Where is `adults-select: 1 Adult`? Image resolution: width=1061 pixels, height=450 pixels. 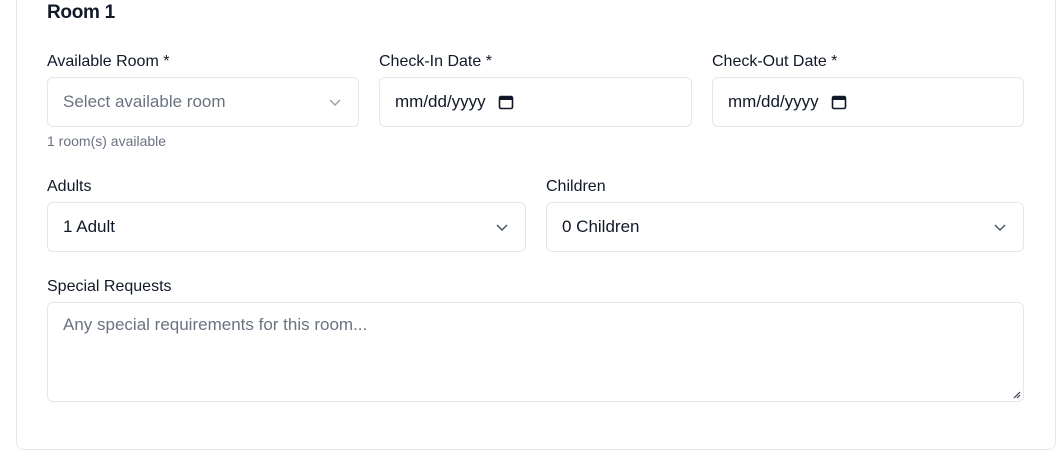 adults-select: 1 Adult is located at coordinates (286, 227).